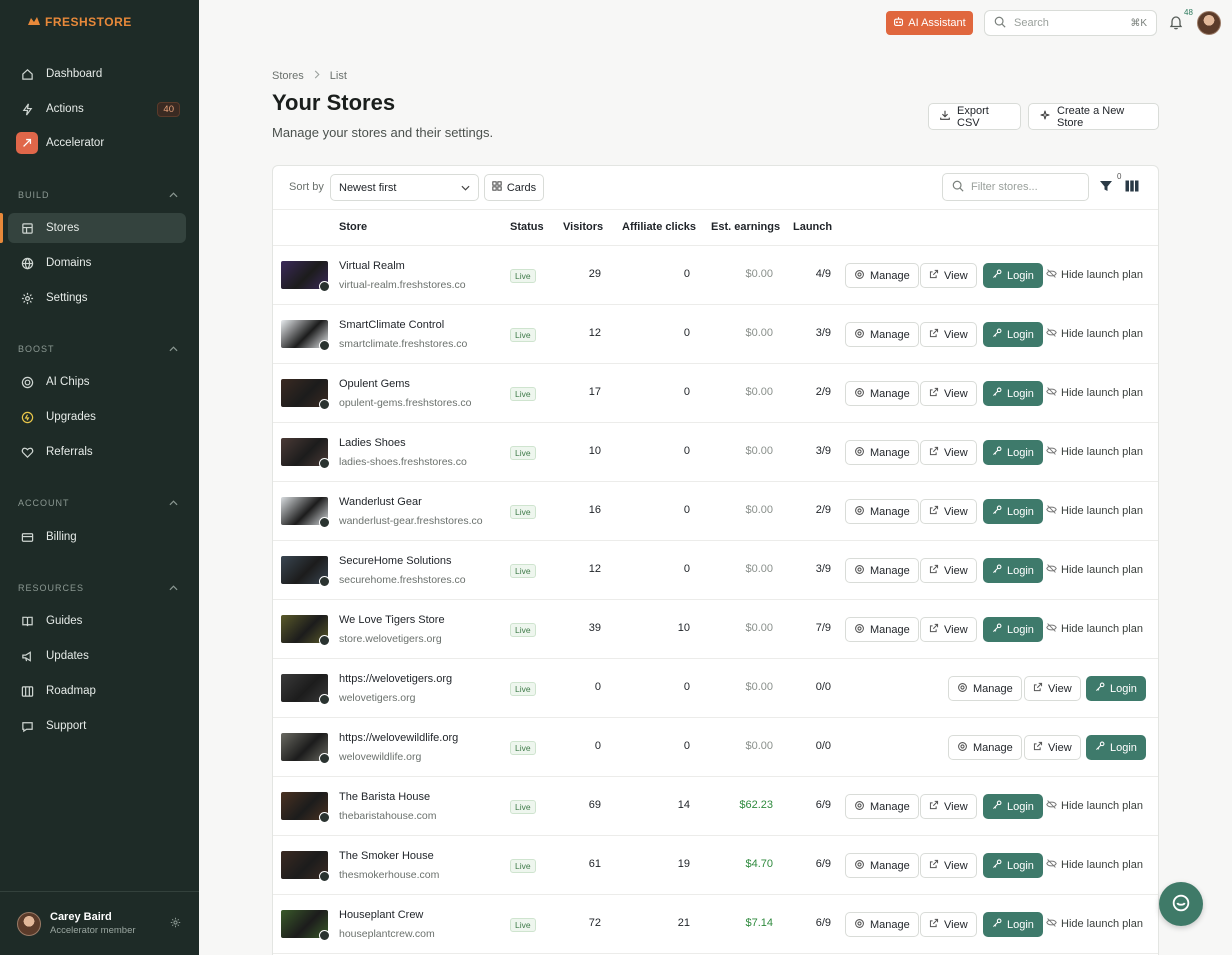 Image resolution: width=1232 pixels, height=955 pixels. I want to click on breadcrumb-stores: Stores, so click(288, 76).